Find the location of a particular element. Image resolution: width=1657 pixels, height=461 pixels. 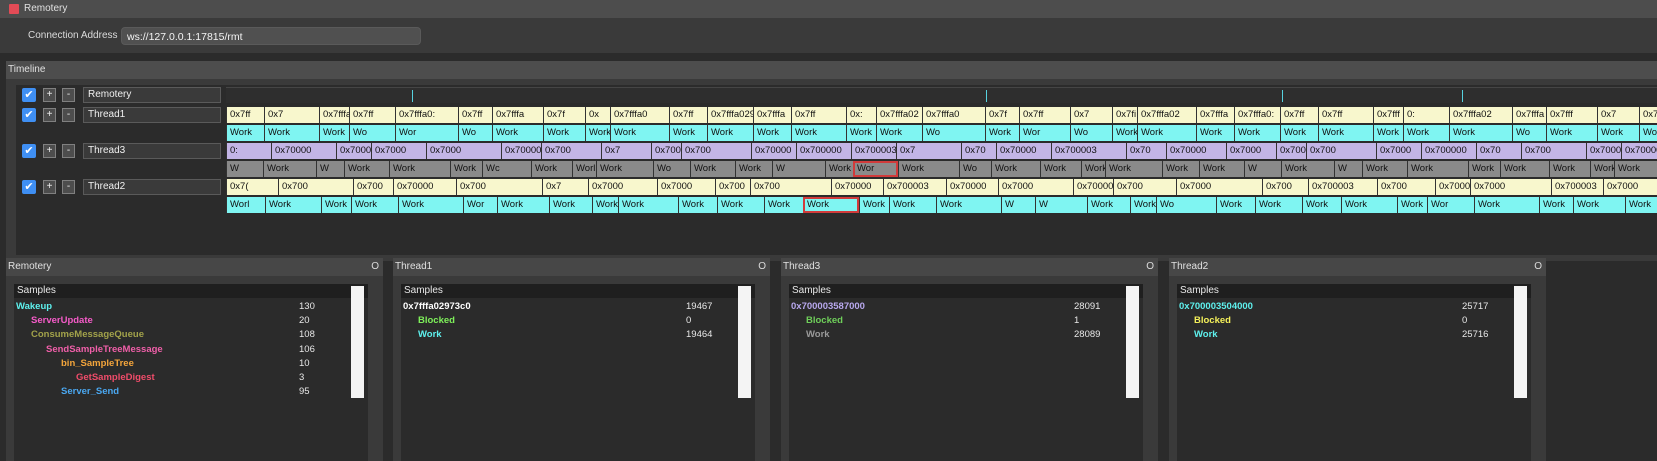

sample-row: GetSampleDigest 3 is located at coordinates (191, 378).